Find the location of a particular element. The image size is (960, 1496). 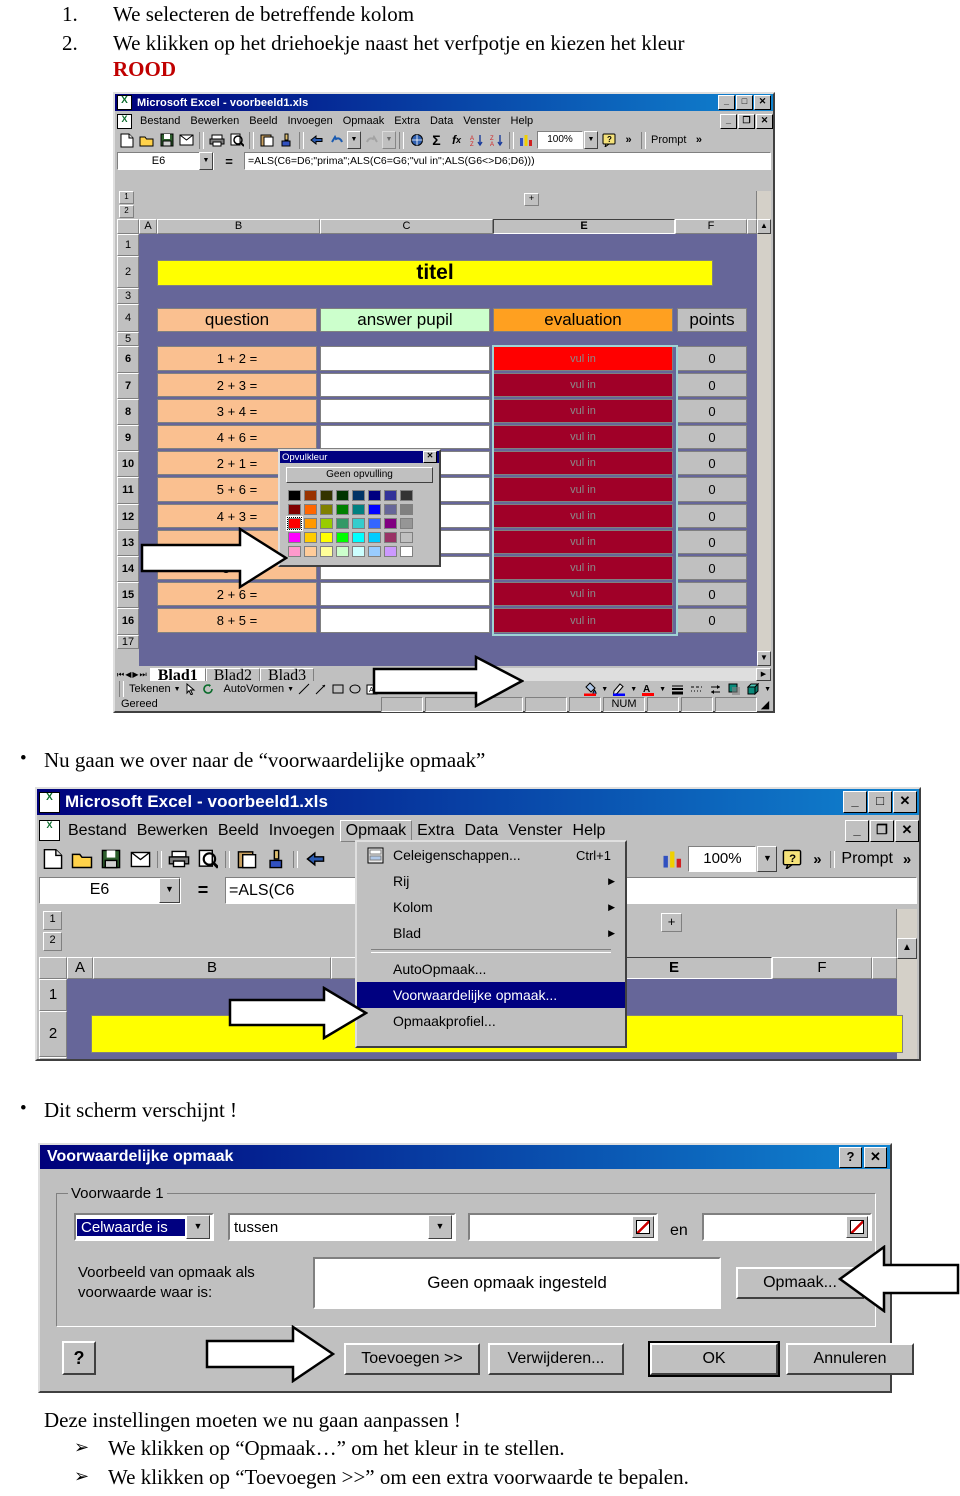

oval-icon is located at coordinates (355, 689).